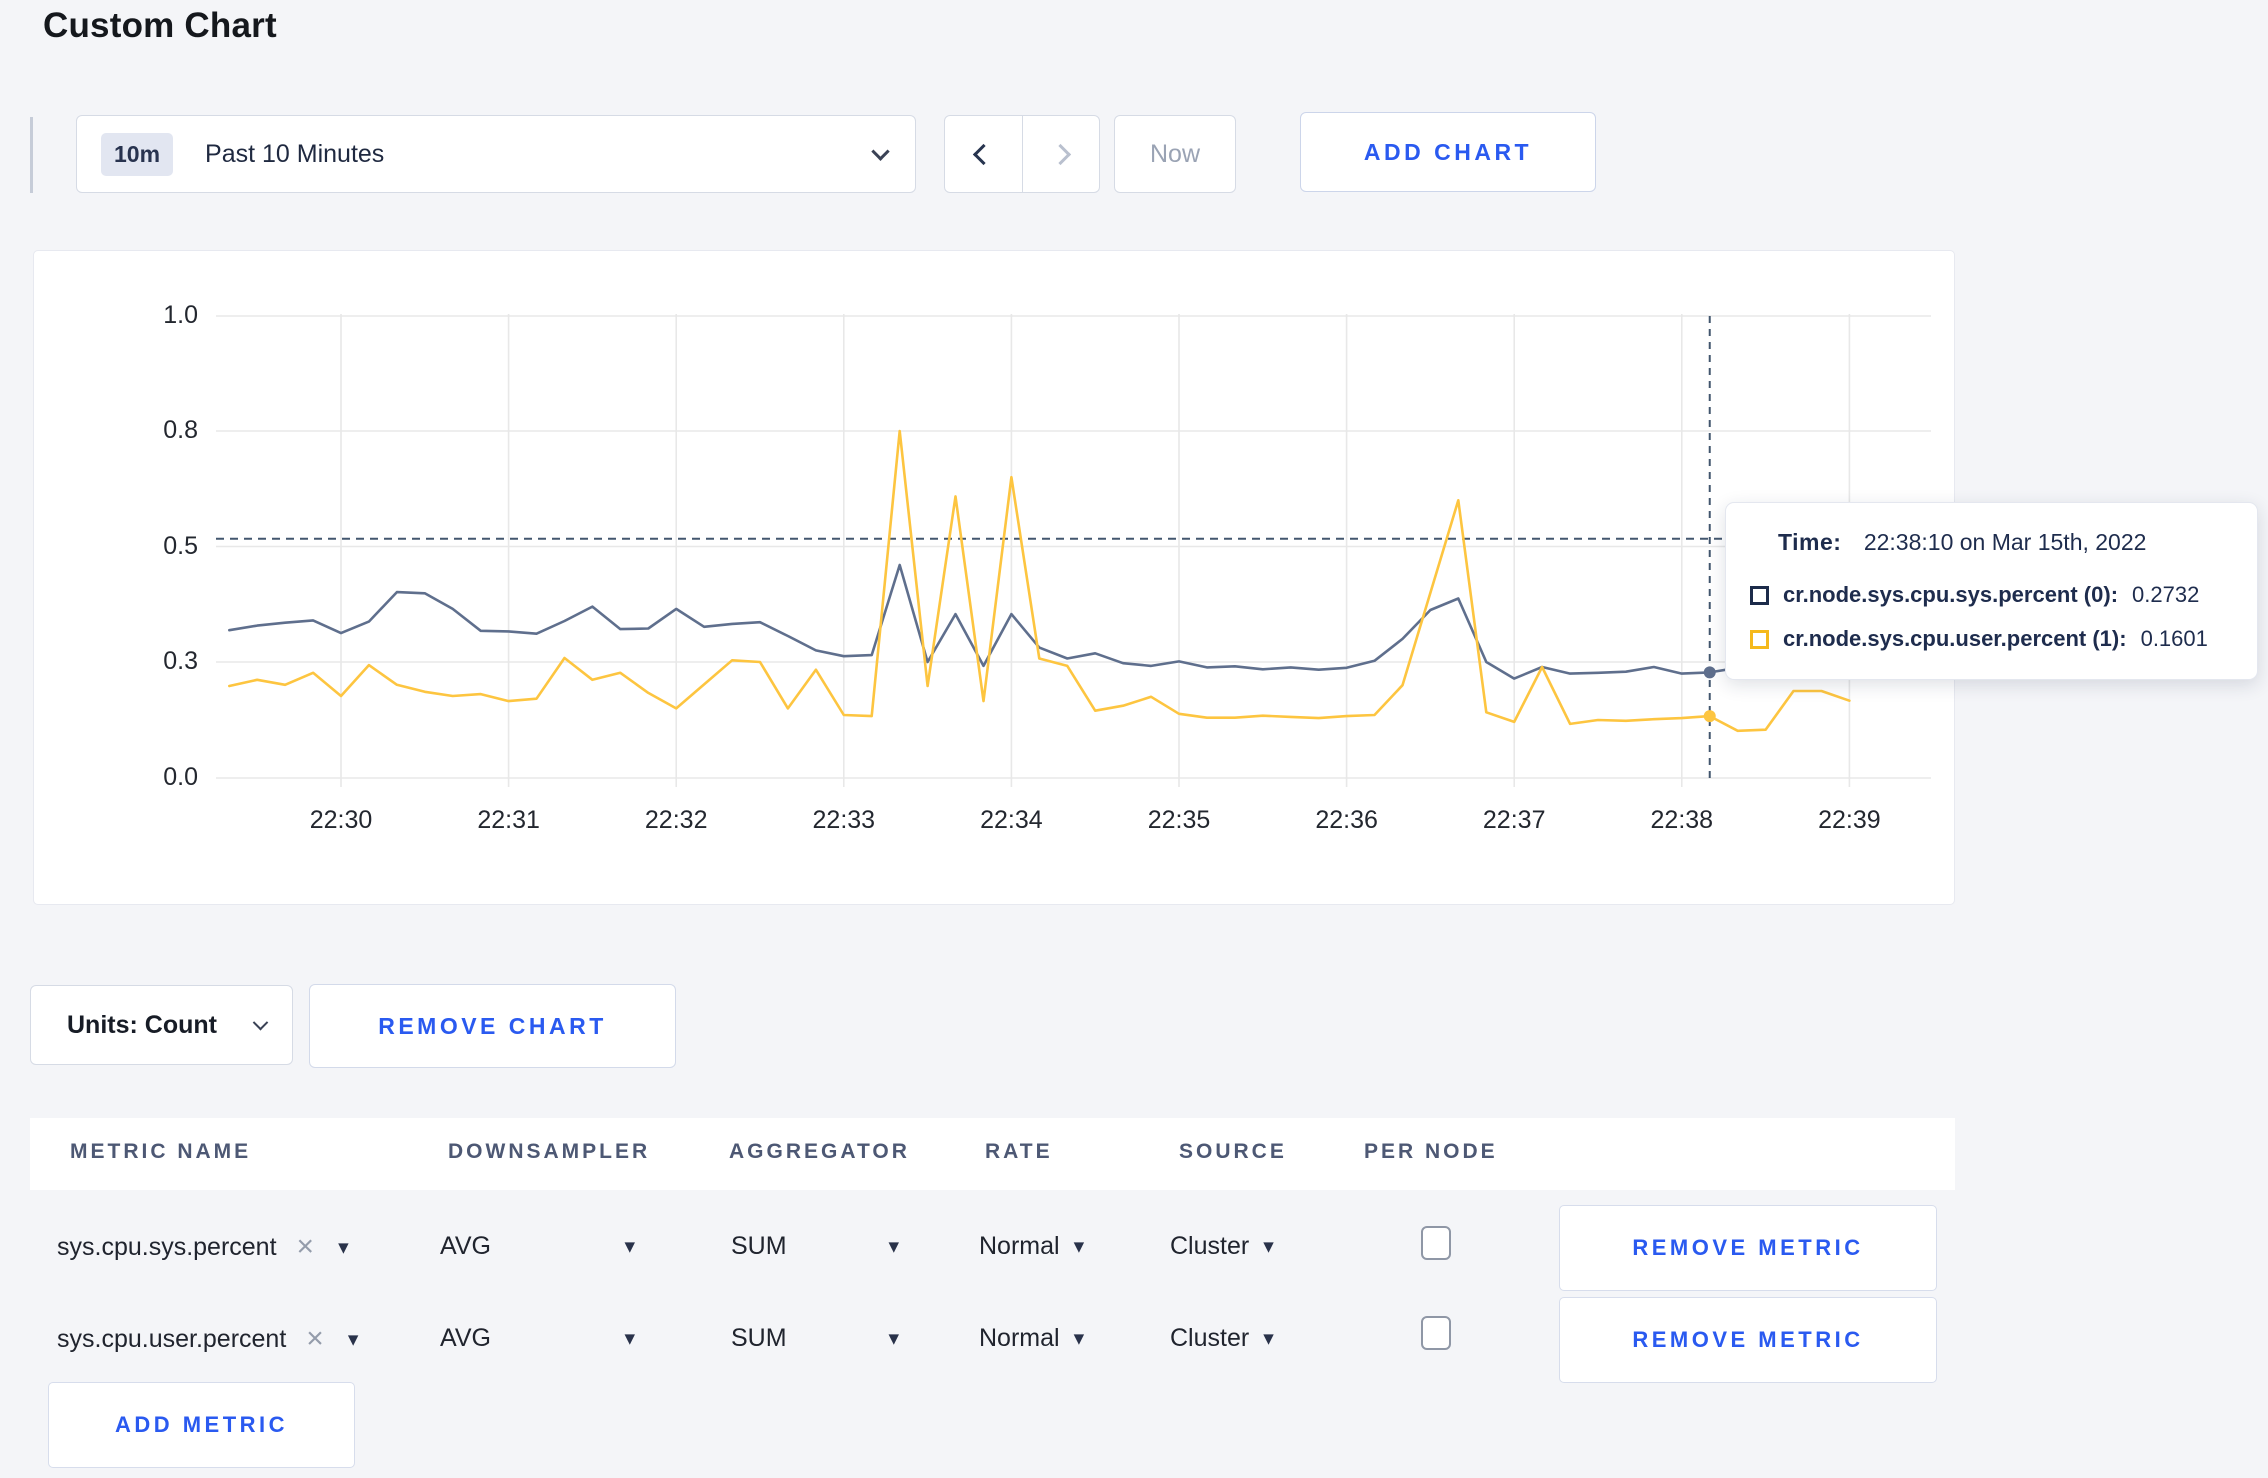 This screenshot has height=1478, width=2268. I want to click on x-axis-label: 22:31, so click(508, 820).